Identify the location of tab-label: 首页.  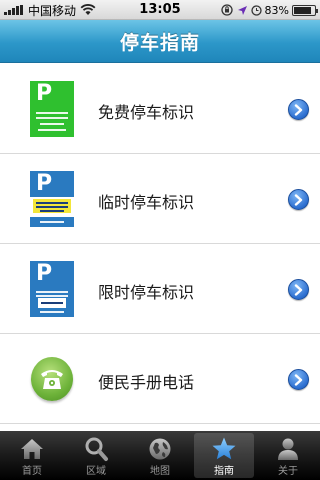
(32, 471).